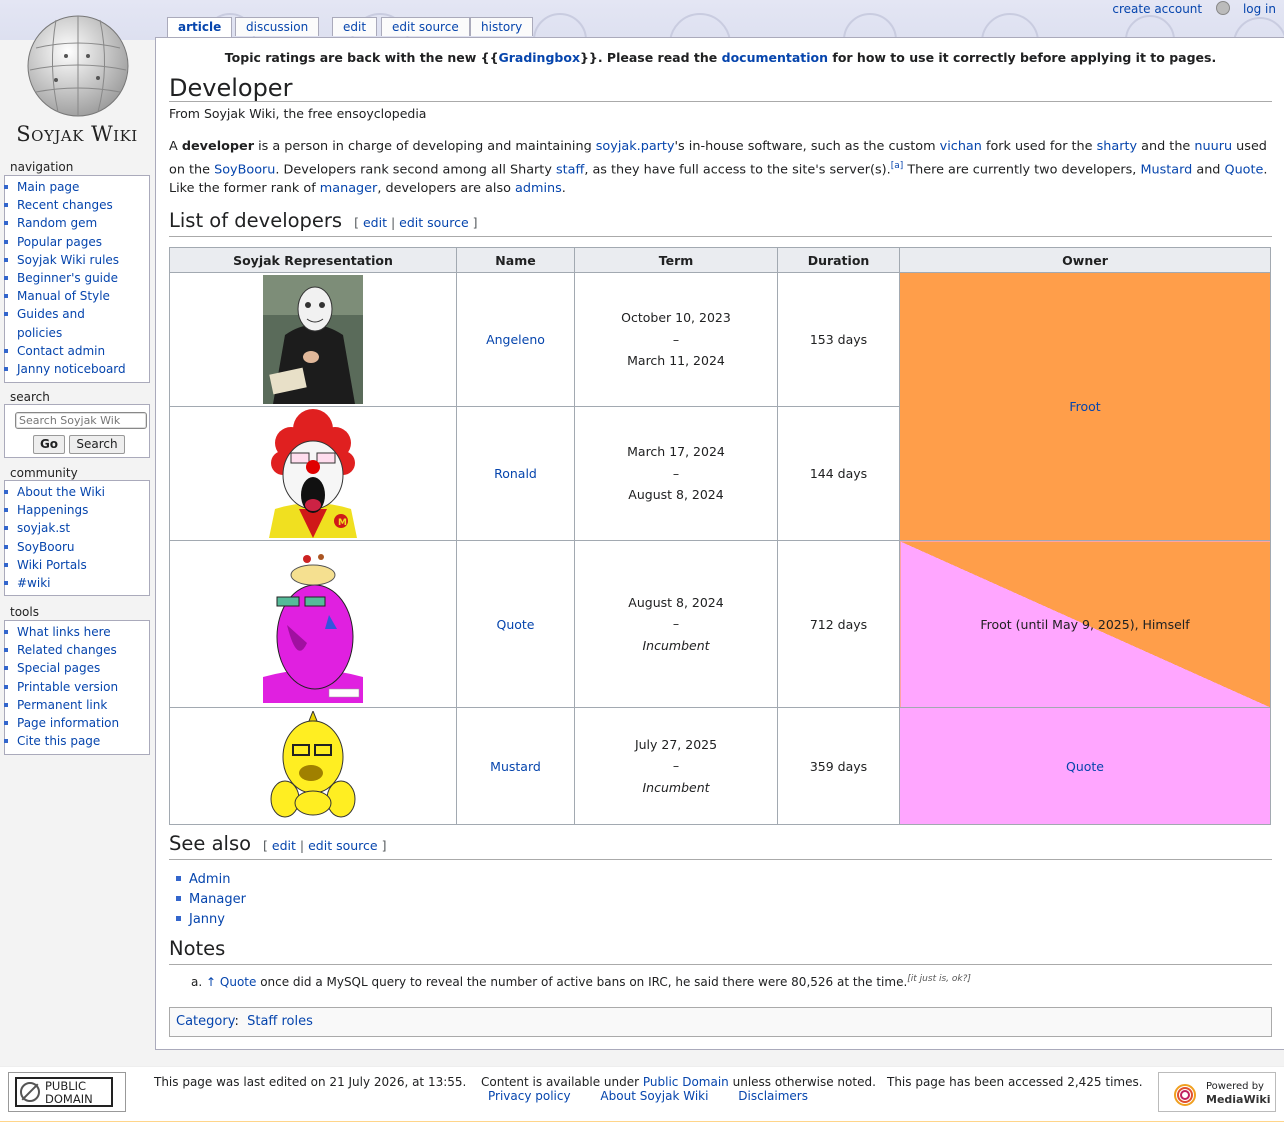  I want to click on owner-link: Froot, so click(1084, 406).